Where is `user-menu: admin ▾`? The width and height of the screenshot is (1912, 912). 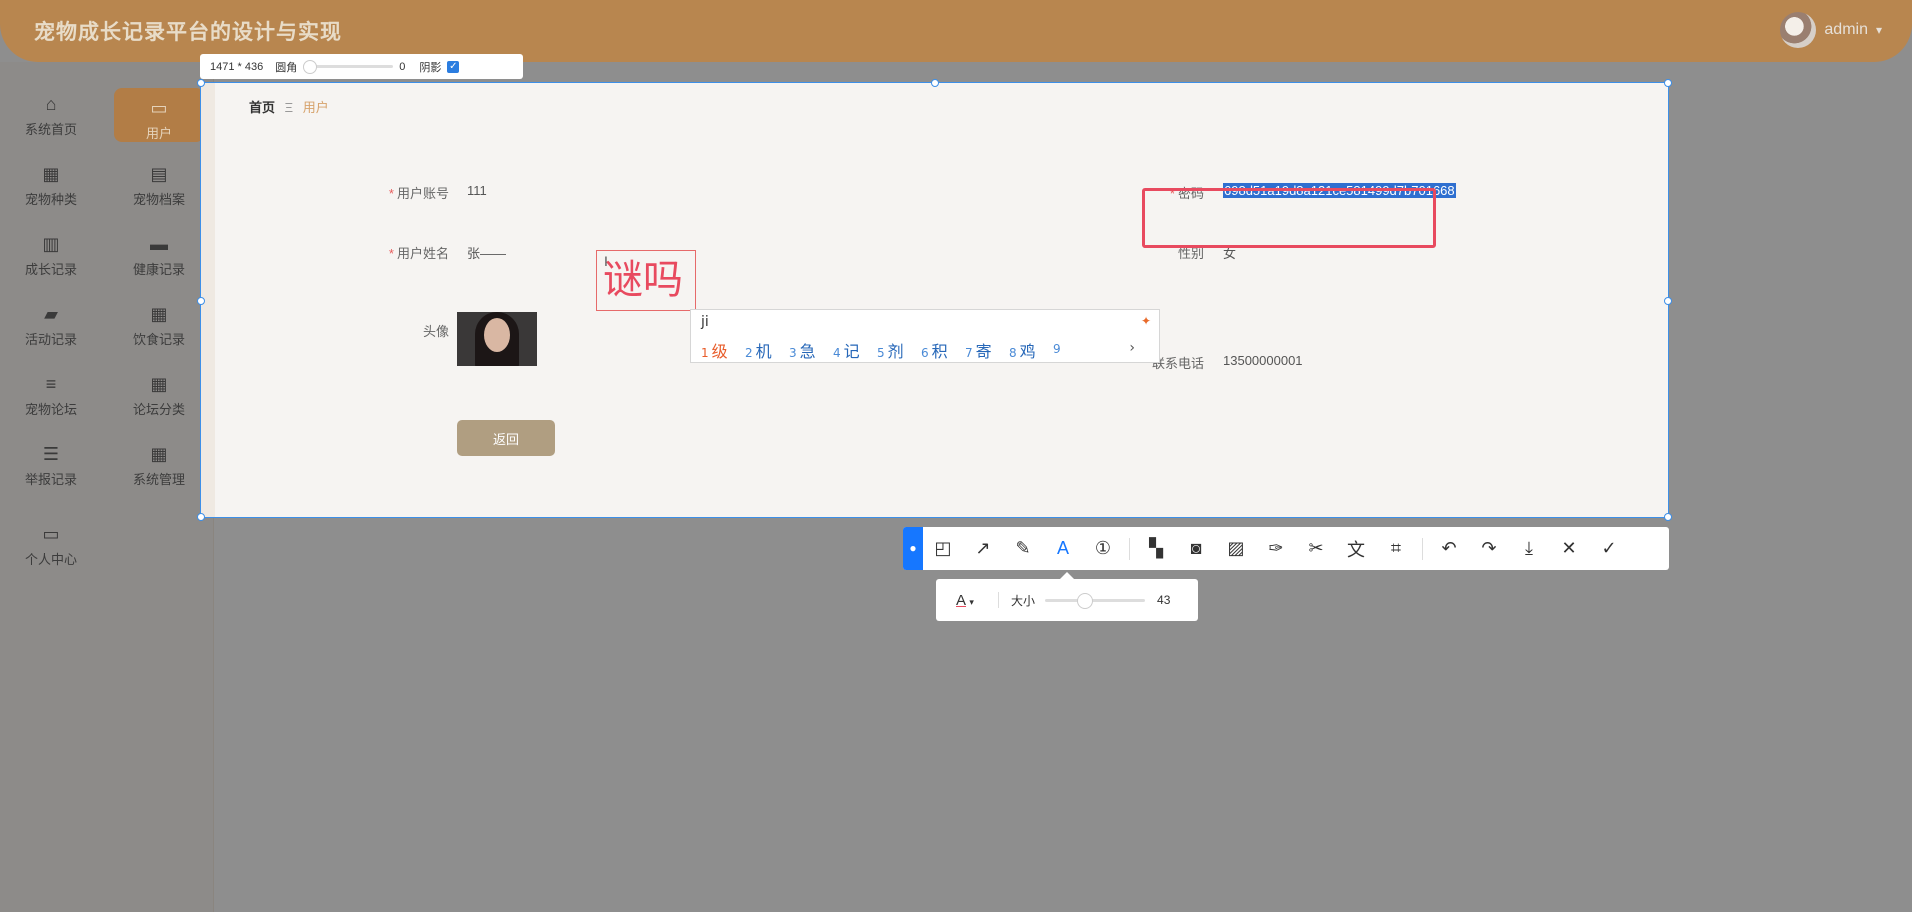 user-menu: admin ▾ is located at coordinates (1831, 30).